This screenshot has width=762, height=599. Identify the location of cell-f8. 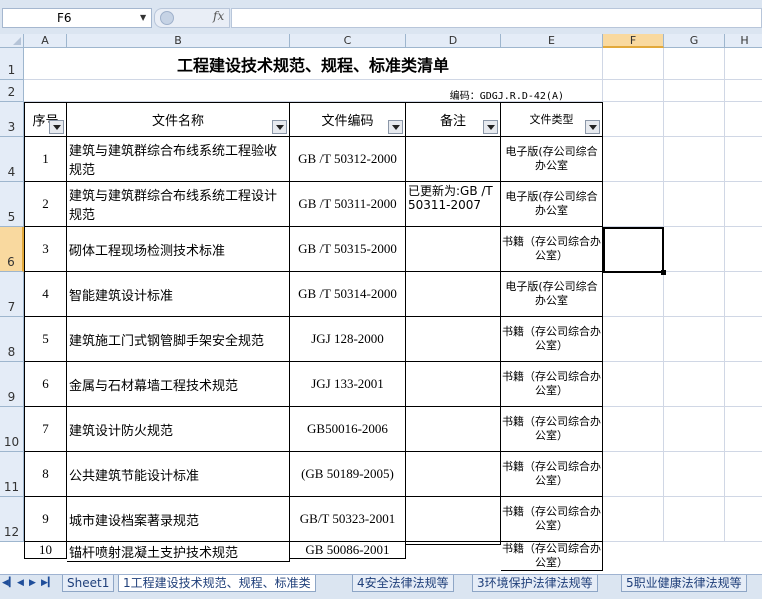
(633, 339).